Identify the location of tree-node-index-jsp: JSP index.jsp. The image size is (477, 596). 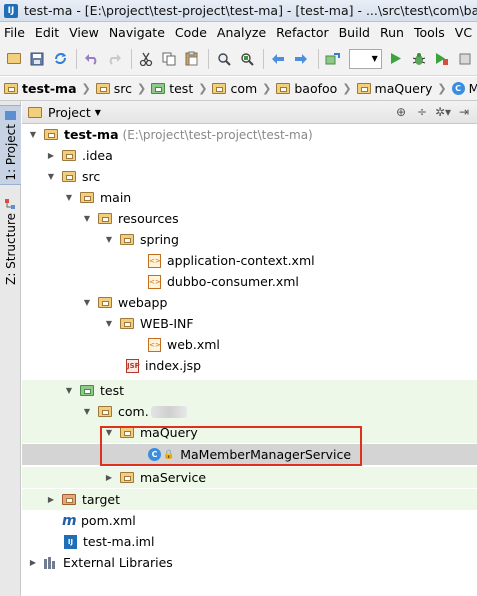
(249, 365).